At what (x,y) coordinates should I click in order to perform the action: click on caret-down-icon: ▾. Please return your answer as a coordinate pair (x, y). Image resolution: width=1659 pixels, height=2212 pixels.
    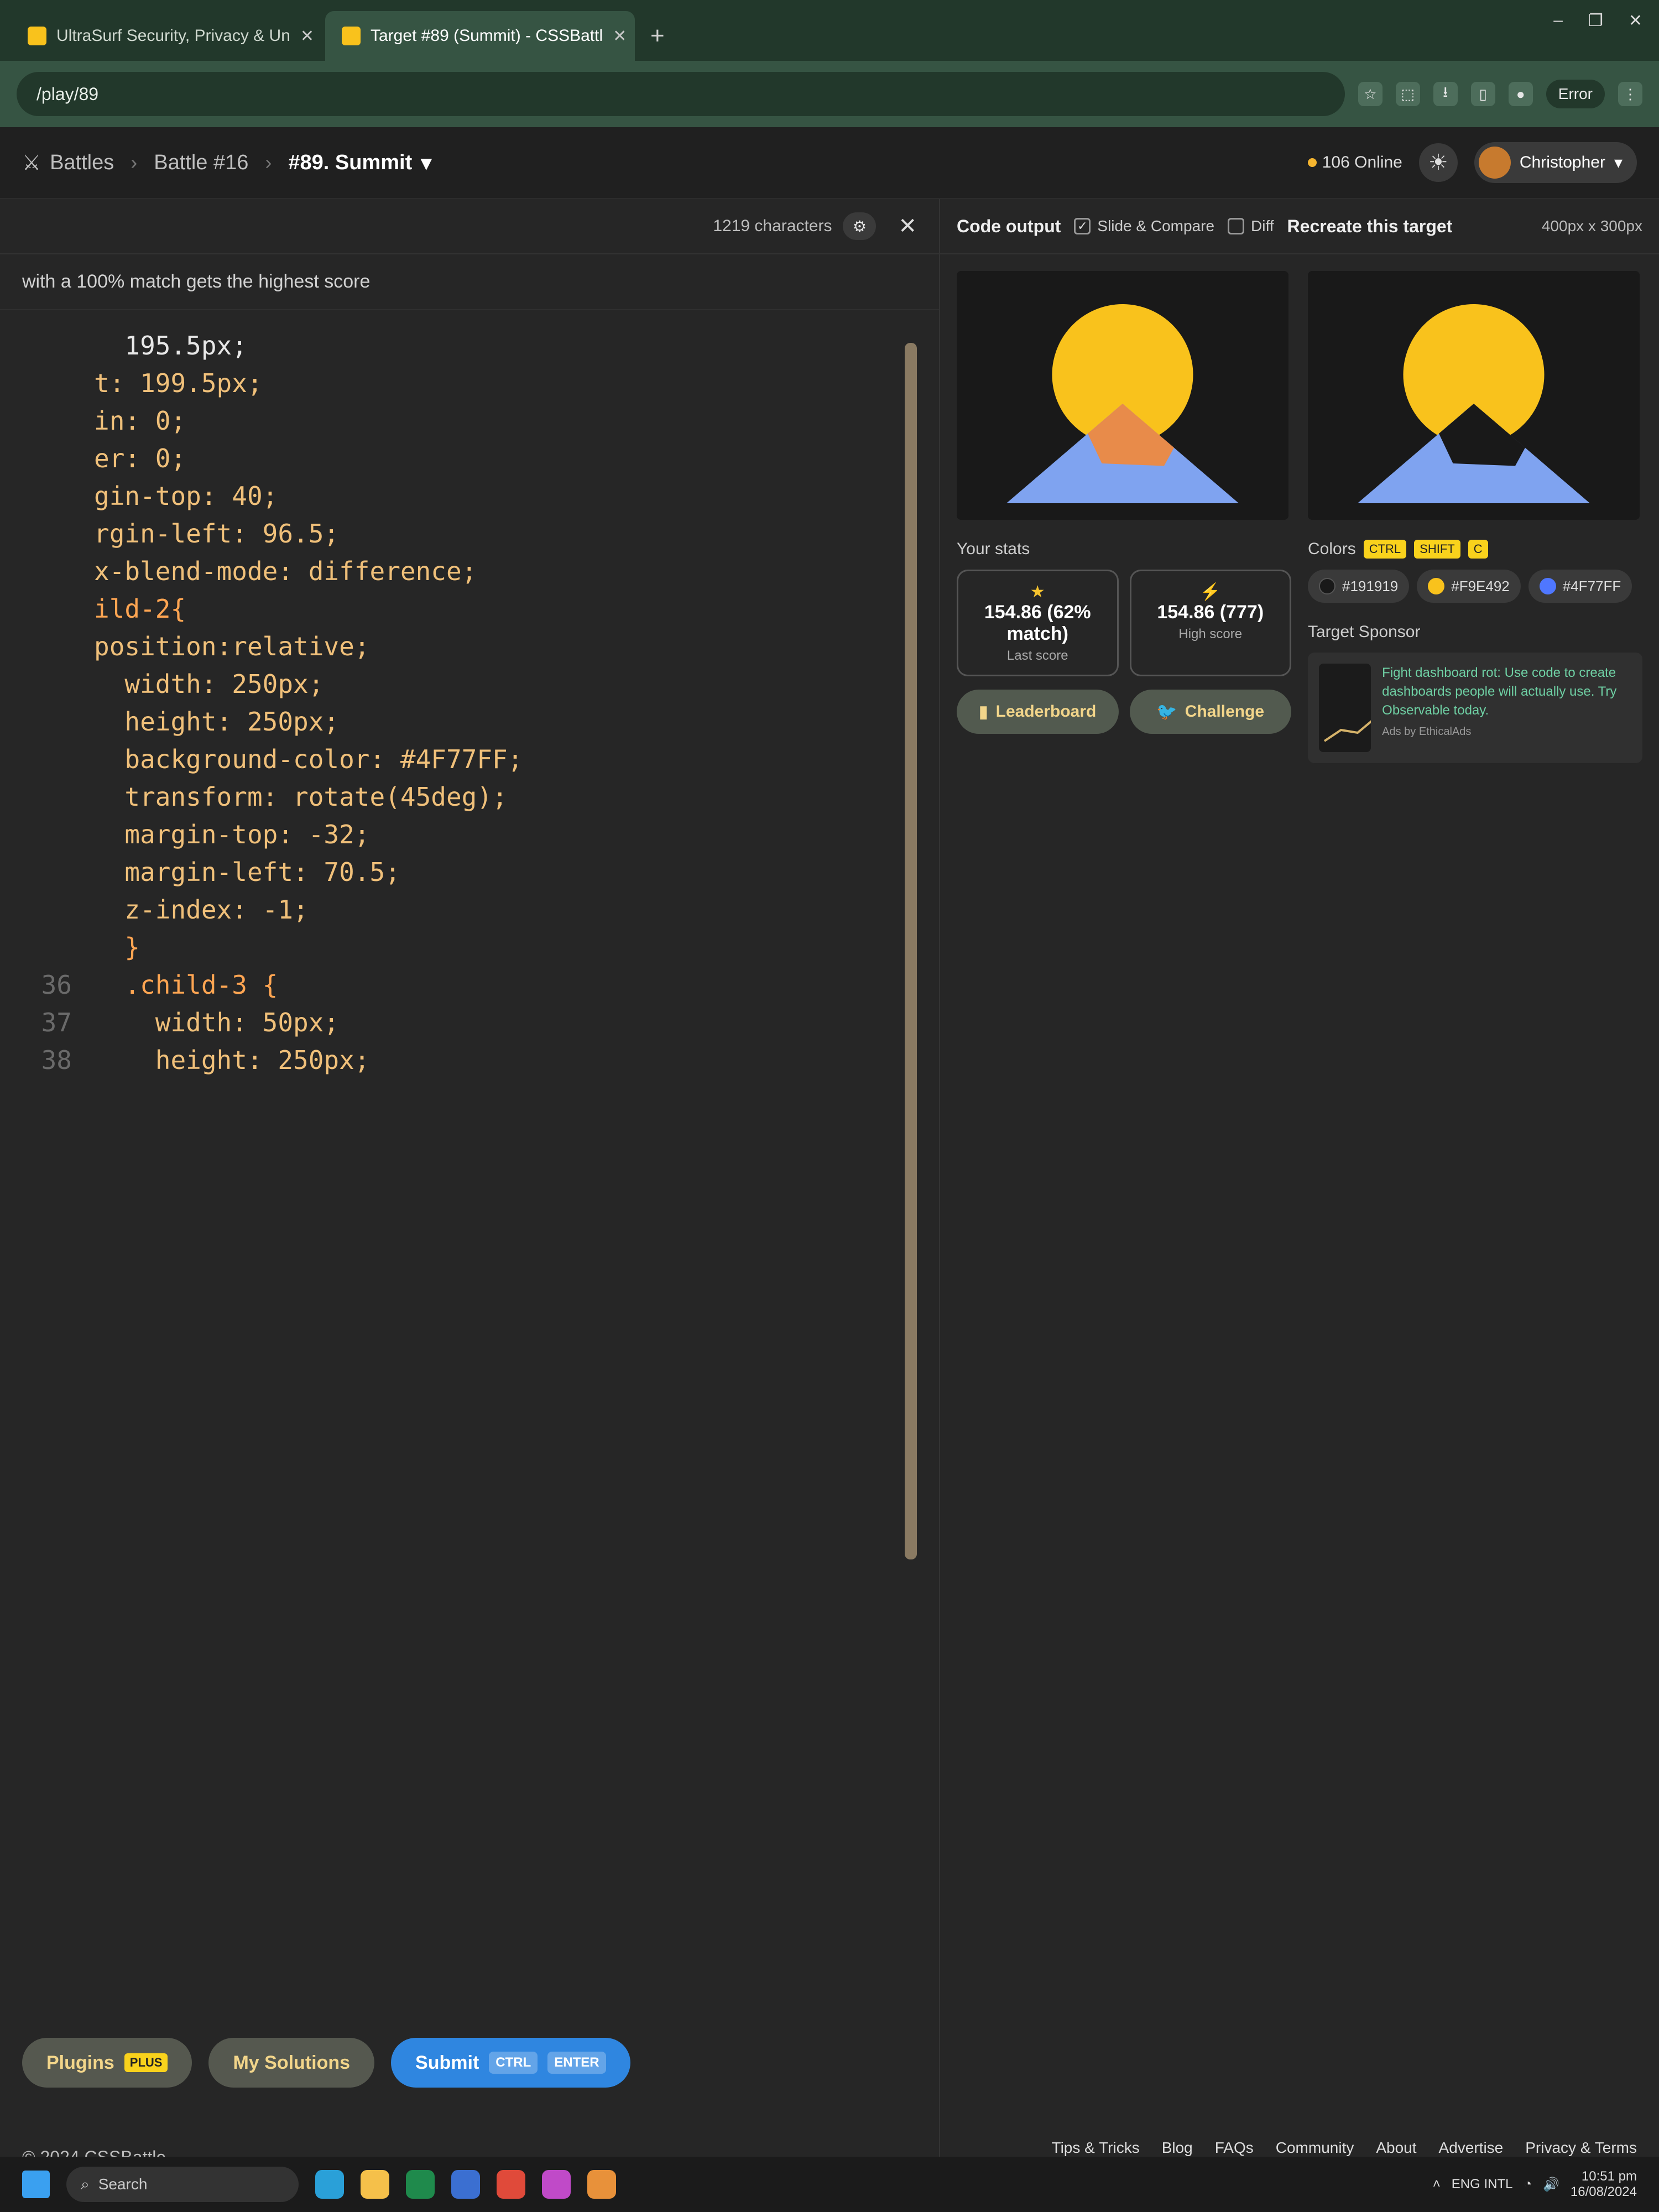
    Looking at the image, I should click on (427, 163).